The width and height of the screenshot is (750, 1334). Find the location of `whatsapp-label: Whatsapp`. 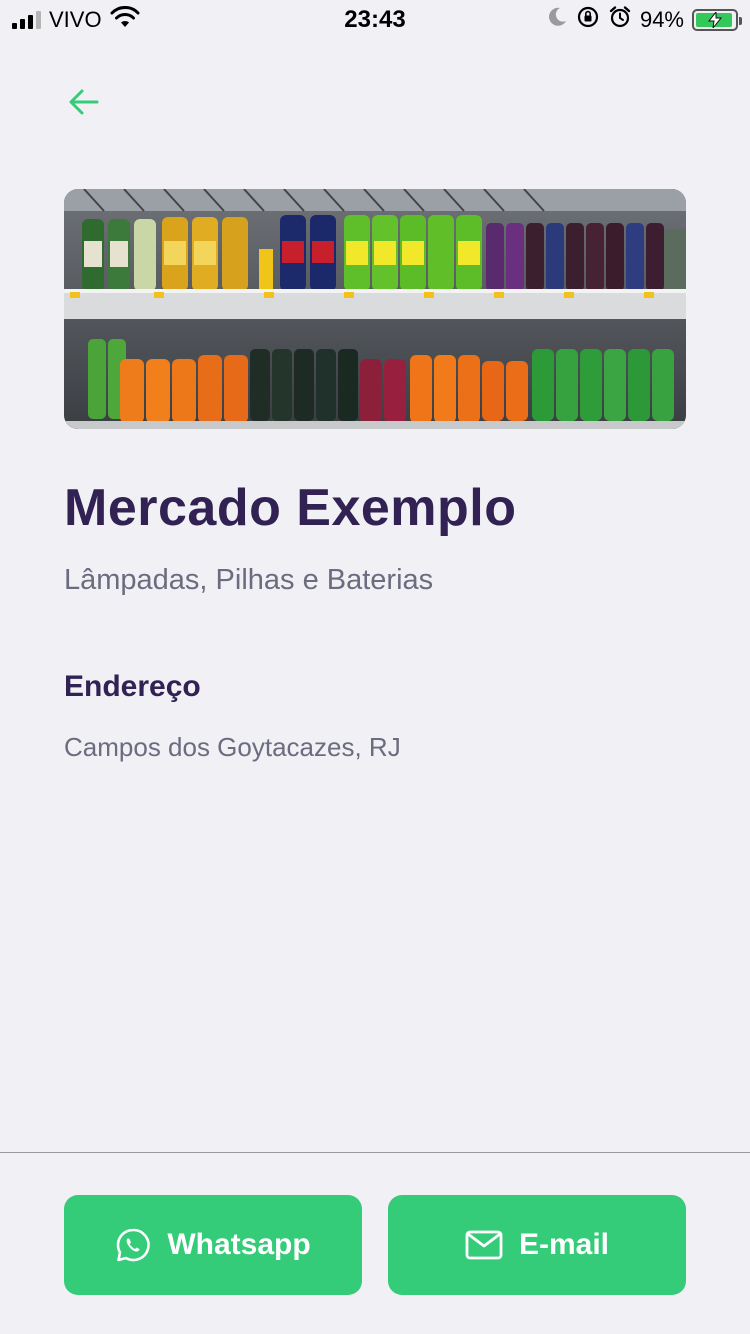

whatsapp-label: Whatsapp is located at coordinates (239, 1244).